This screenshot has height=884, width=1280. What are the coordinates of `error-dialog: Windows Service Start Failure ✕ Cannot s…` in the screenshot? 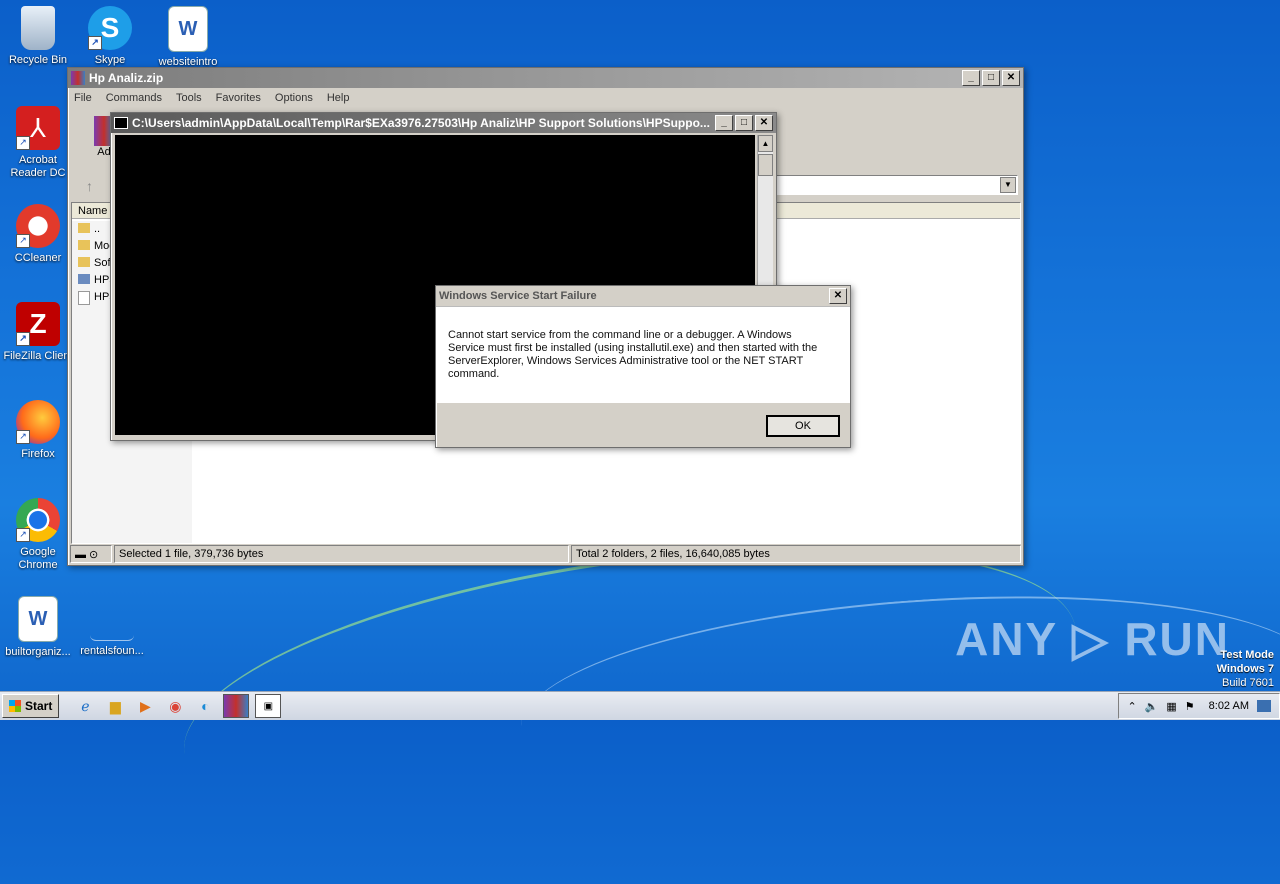 It's located at (643, 366).